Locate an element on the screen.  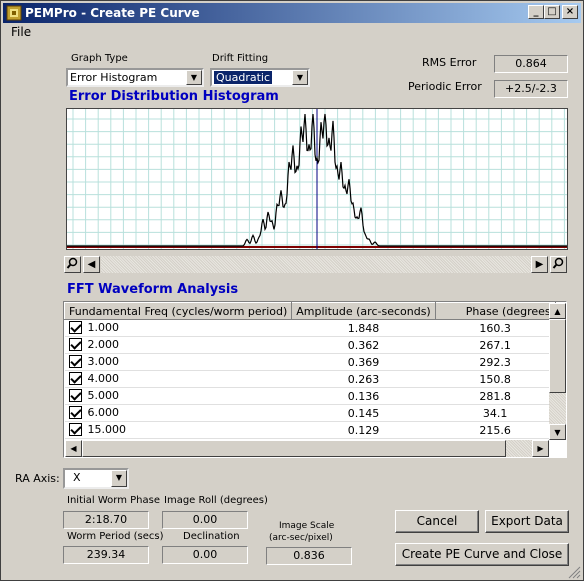
freq-cell: 4.000 is located at coordinates (178, 379).